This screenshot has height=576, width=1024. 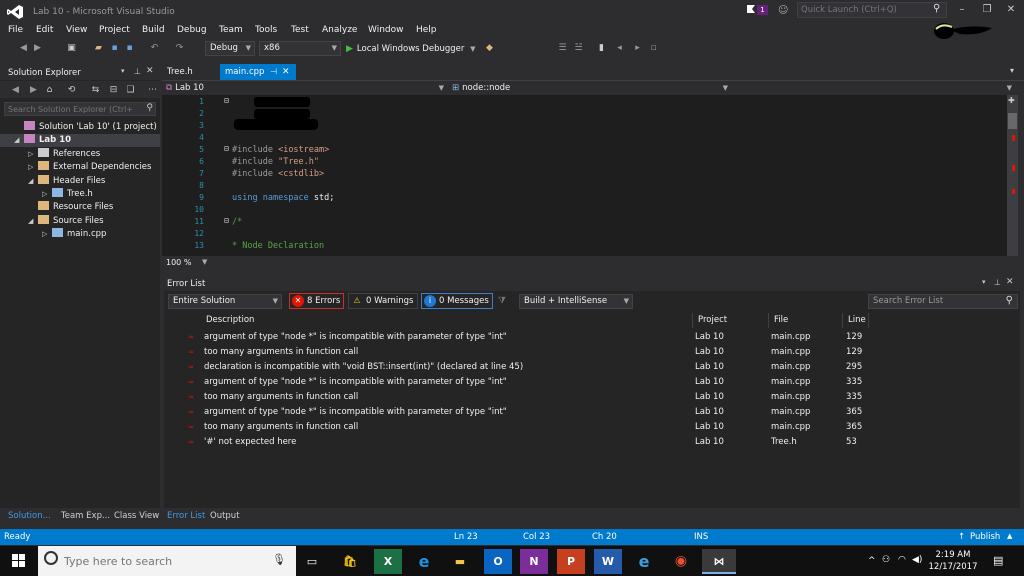 I want to click on menu-build: Build, so click(x=153, y=30).